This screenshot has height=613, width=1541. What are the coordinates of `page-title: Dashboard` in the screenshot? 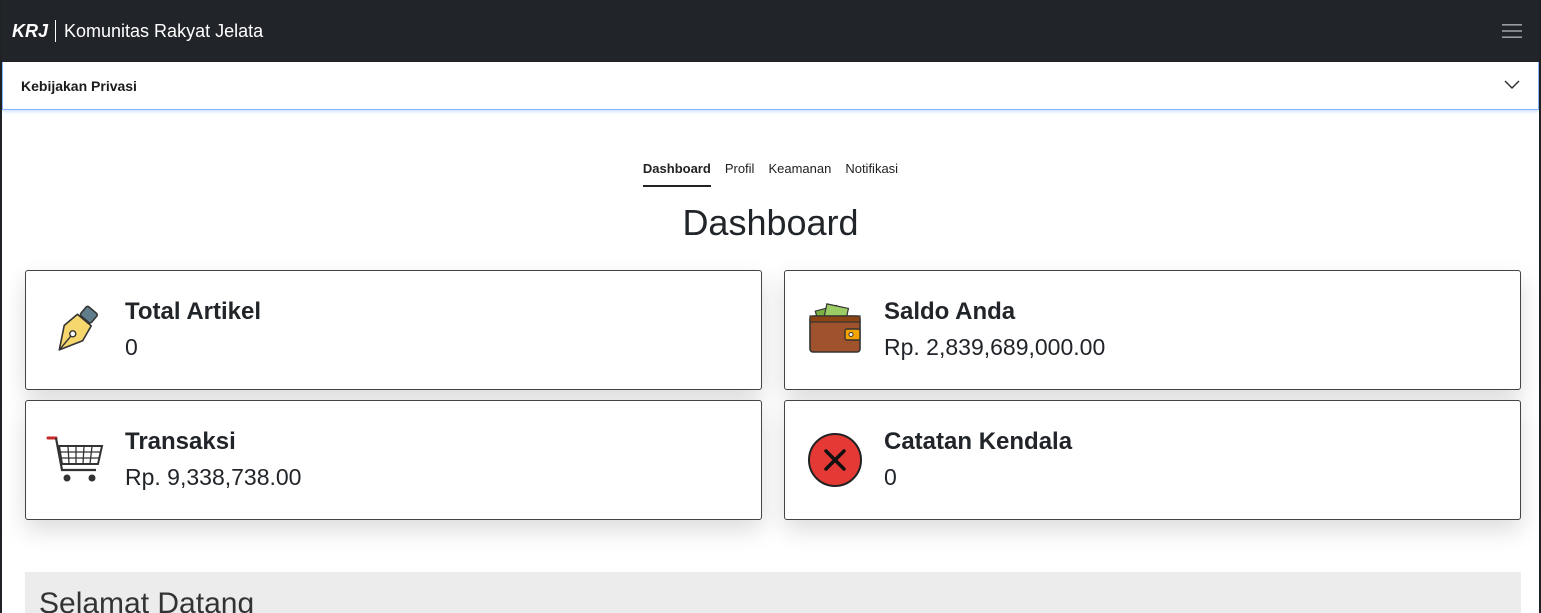 It's located at (770, 222).